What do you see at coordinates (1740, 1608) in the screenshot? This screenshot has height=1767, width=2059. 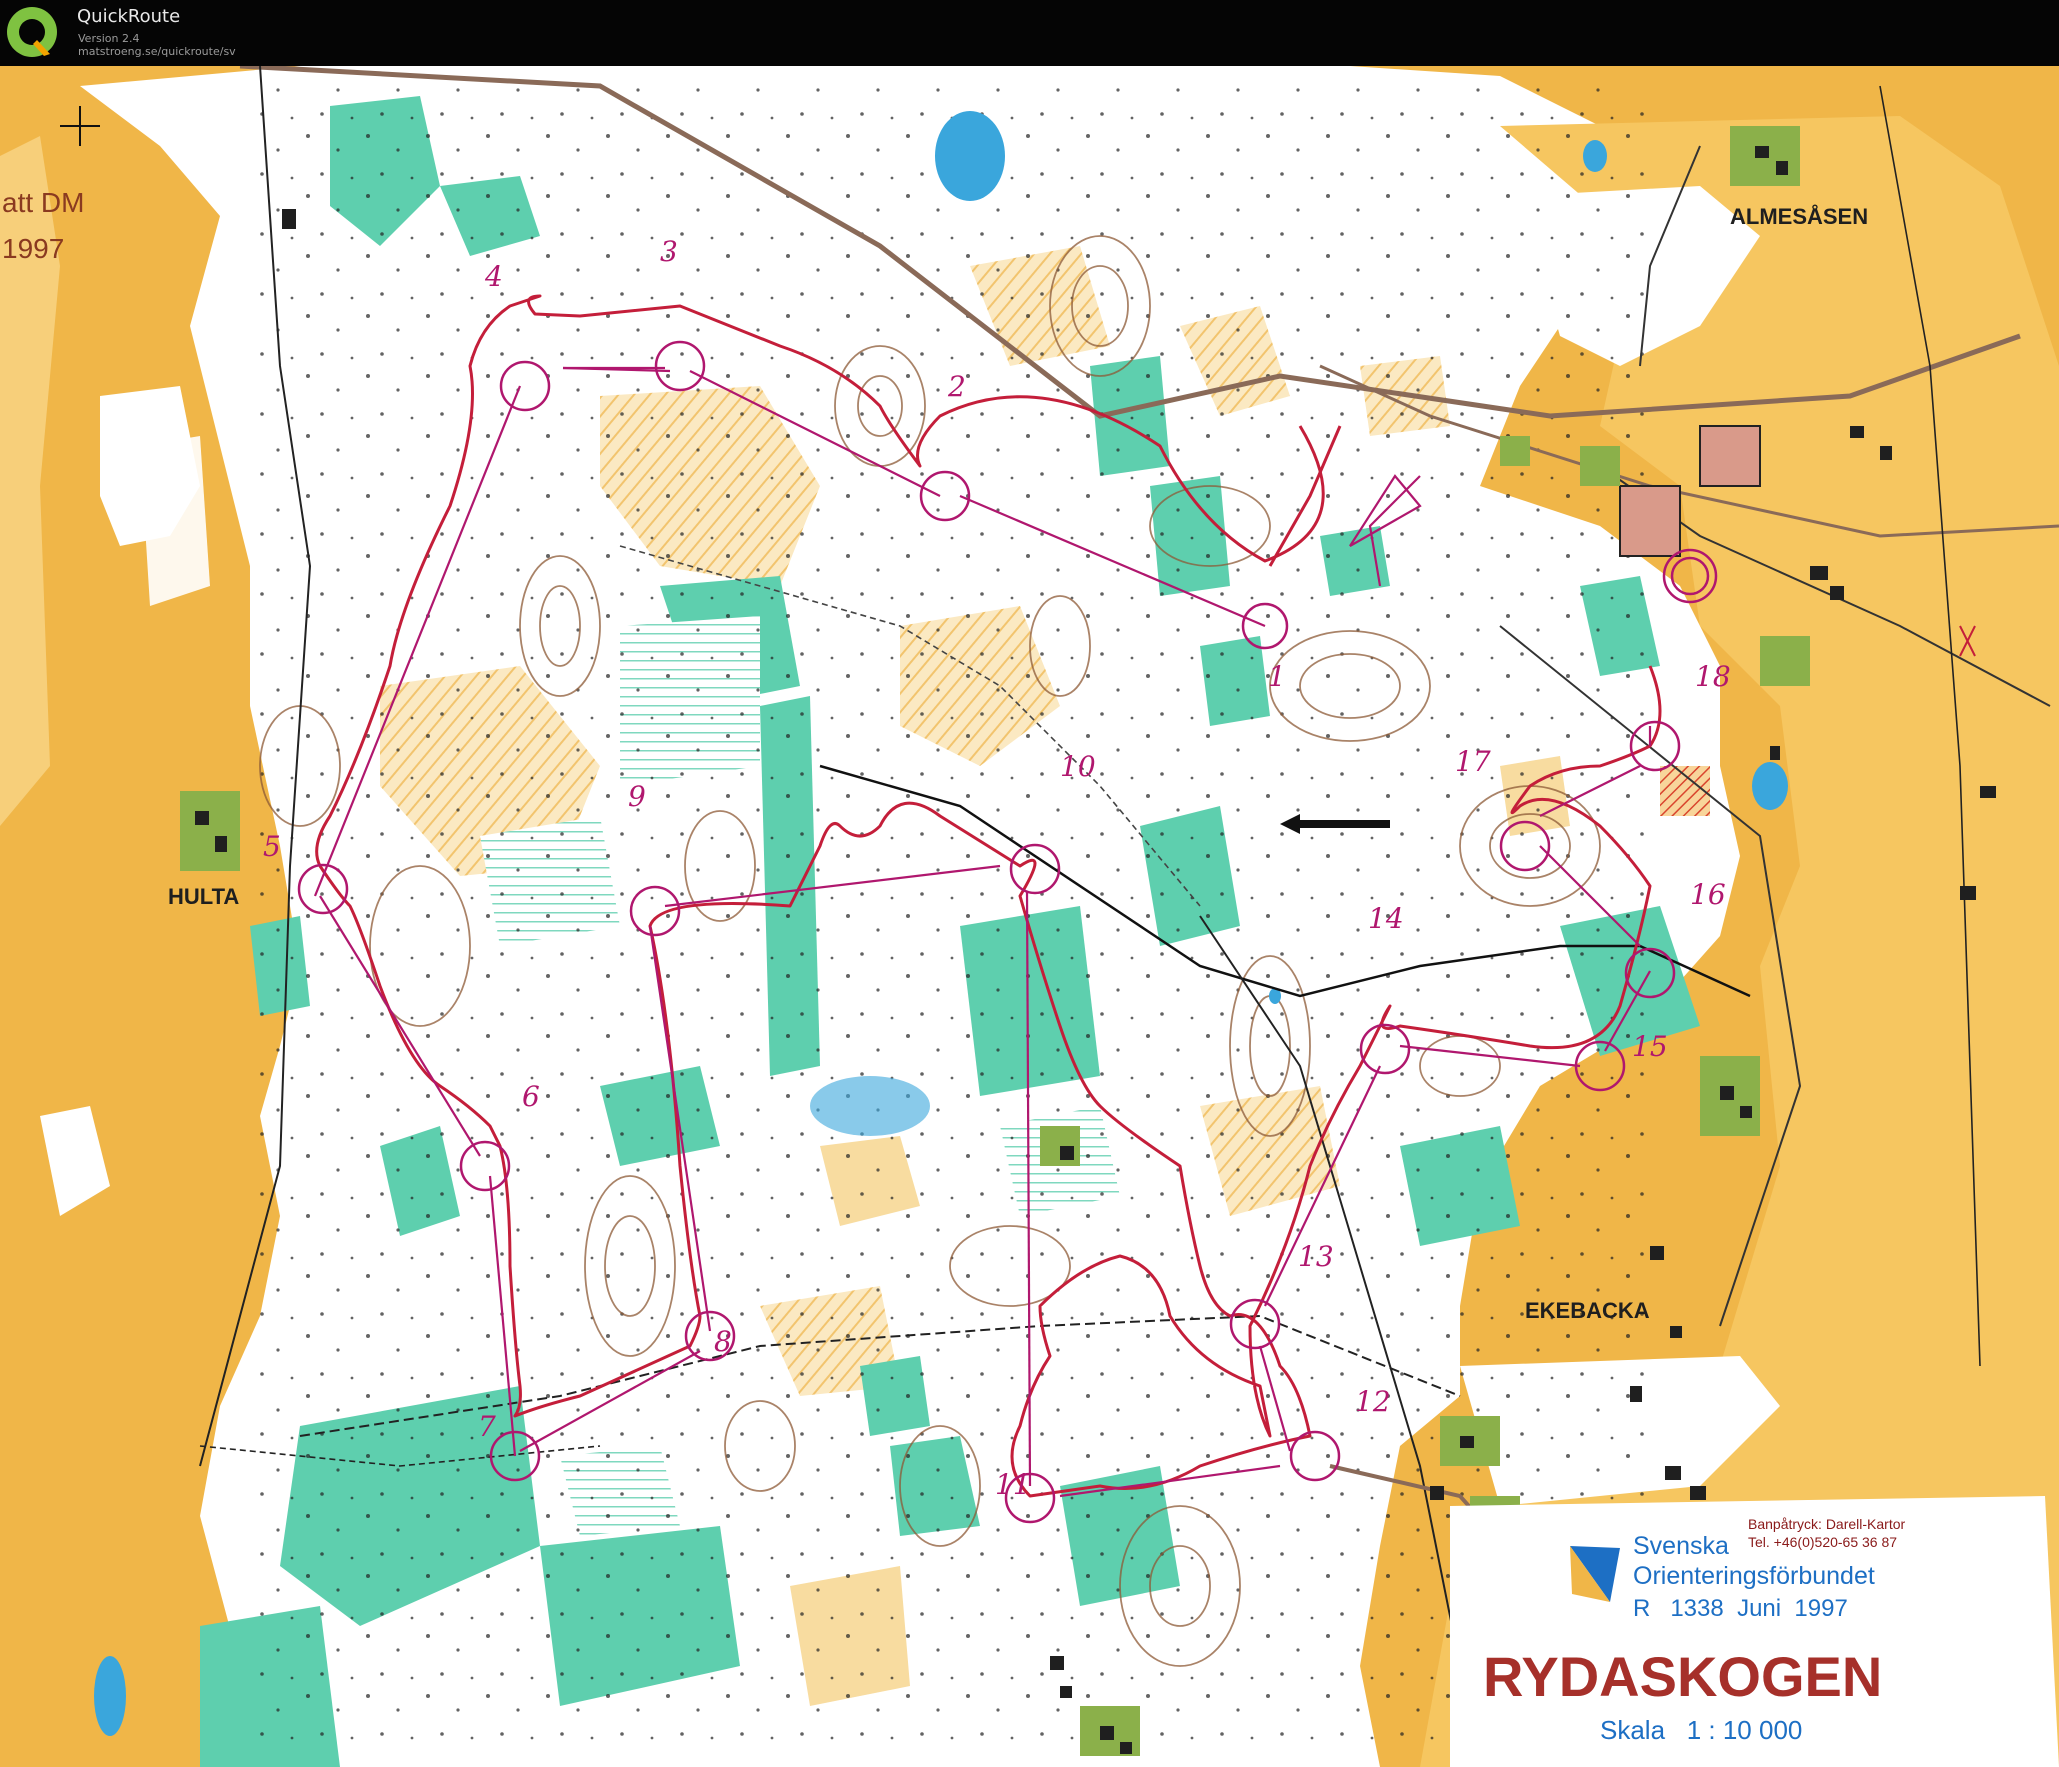 I see `legend-registration: R 1338 Juni 1997` at bounding box center [1740, 1608].